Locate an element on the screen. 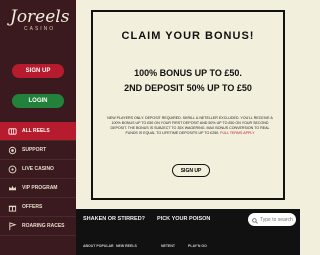 The height and width of the screenshot is (255, 320). bonus-offer-line-1: 100% BONUS UP TO £50. is located at coordinates (188, 73).